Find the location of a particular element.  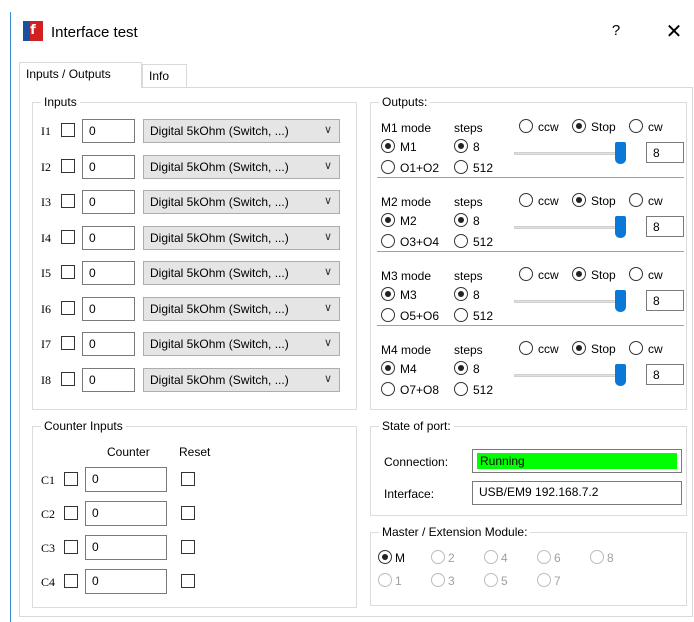

module-option-M-radio is located at coordinates (385, 557).